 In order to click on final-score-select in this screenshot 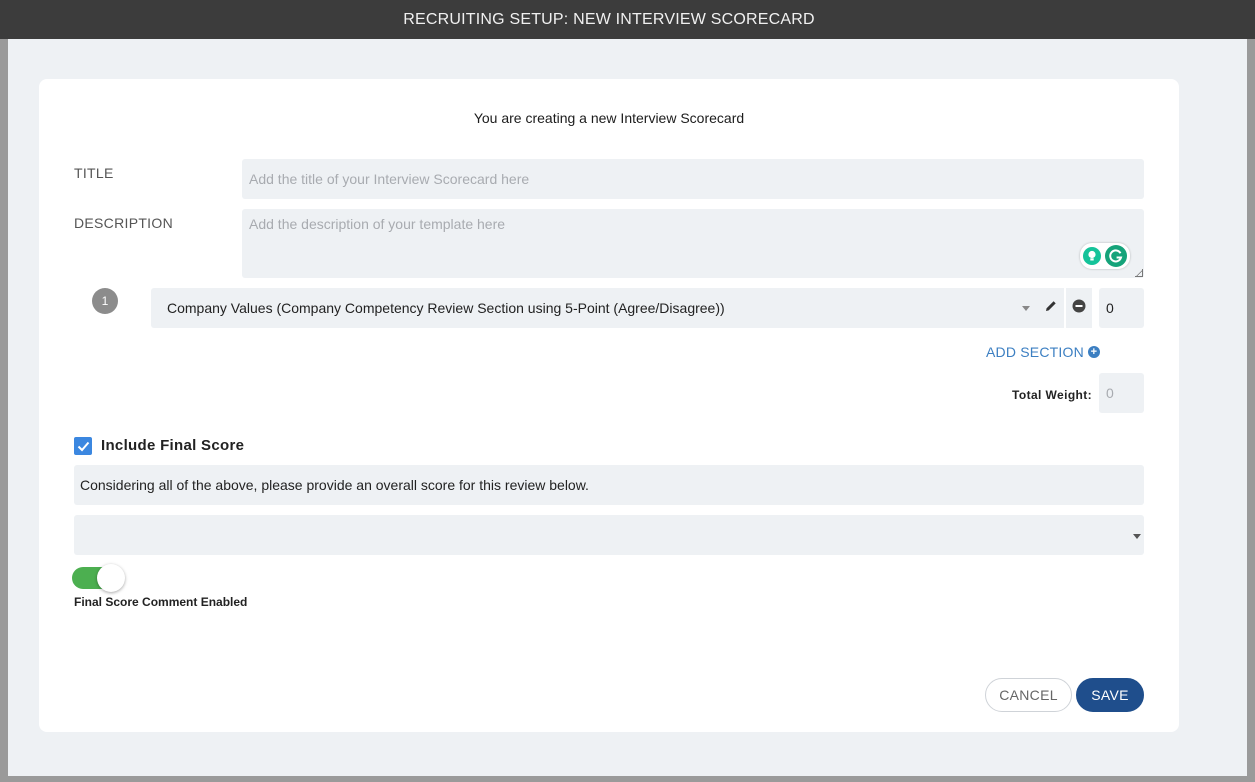, I will do `click(609, 535)`.